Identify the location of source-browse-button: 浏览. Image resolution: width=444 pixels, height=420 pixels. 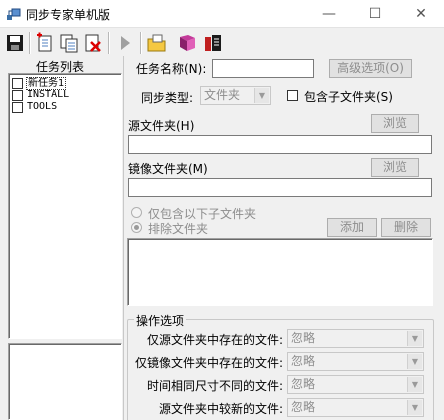
(395, 123).